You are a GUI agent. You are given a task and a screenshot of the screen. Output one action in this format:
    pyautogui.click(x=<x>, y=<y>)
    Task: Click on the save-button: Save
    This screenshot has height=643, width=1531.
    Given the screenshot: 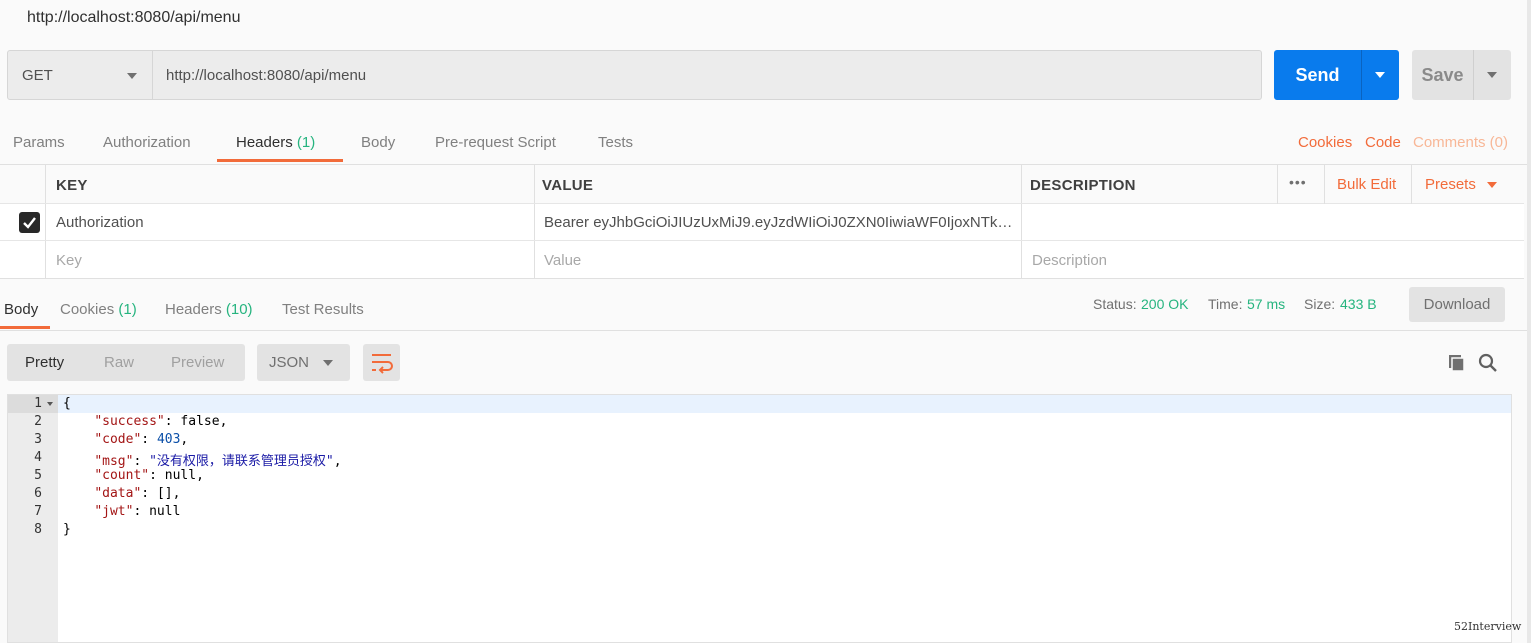 What is the action you would take?
    pyautogui.click(x=1461, y=75)
    